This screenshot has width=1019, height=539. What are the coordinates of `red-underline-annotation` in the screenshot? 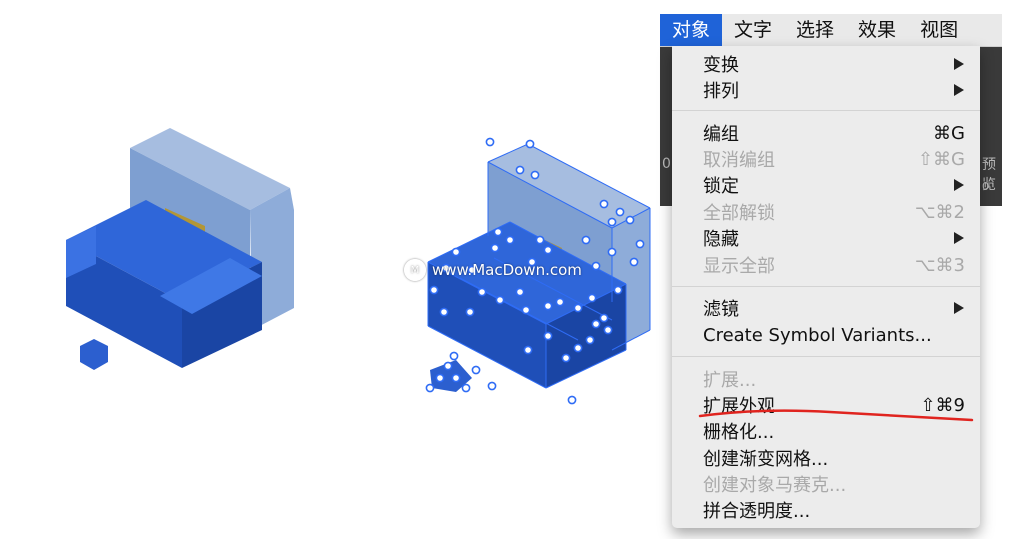 It's located at (836, 415).